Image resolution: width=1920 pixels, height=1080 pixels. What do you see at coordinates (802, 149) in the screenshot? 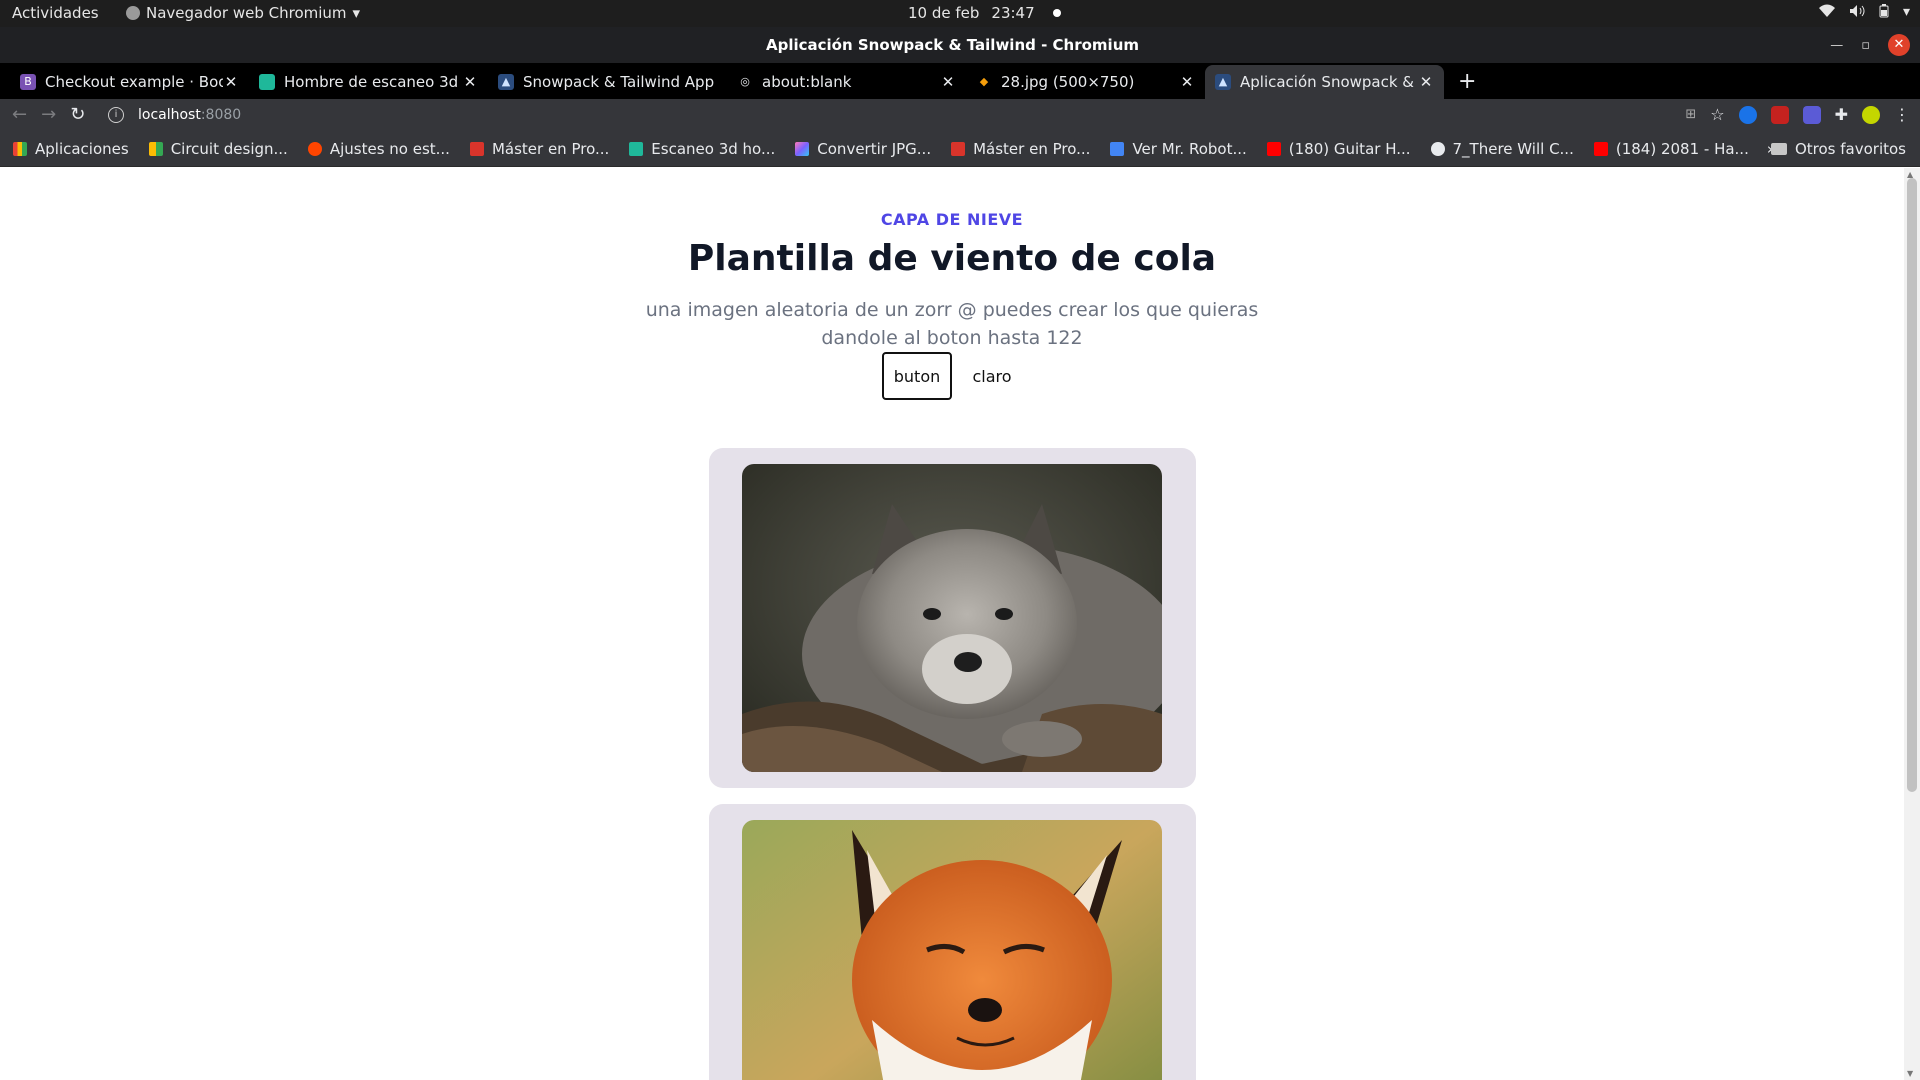
I see `convert-jpg-icon` at bounding box center [802, 149].